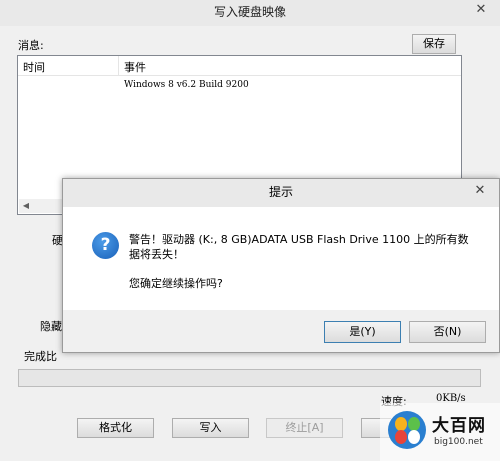  I want to click on warning-text-line2: 据将丢失！, so click(156, 254).